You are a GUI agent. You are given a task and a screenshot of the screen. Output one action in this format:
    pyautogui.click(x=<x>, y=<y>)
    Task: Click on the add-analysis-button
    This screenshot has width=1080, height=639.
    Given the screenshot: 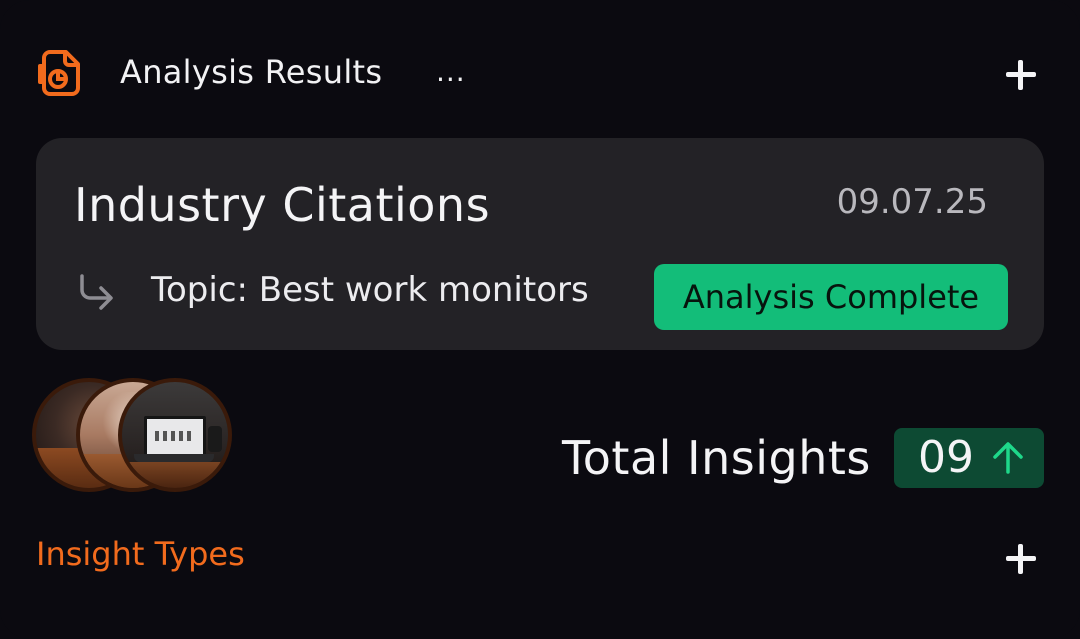 What is the action you would take?
    pyautogui.click(x=1021, y=75)
    